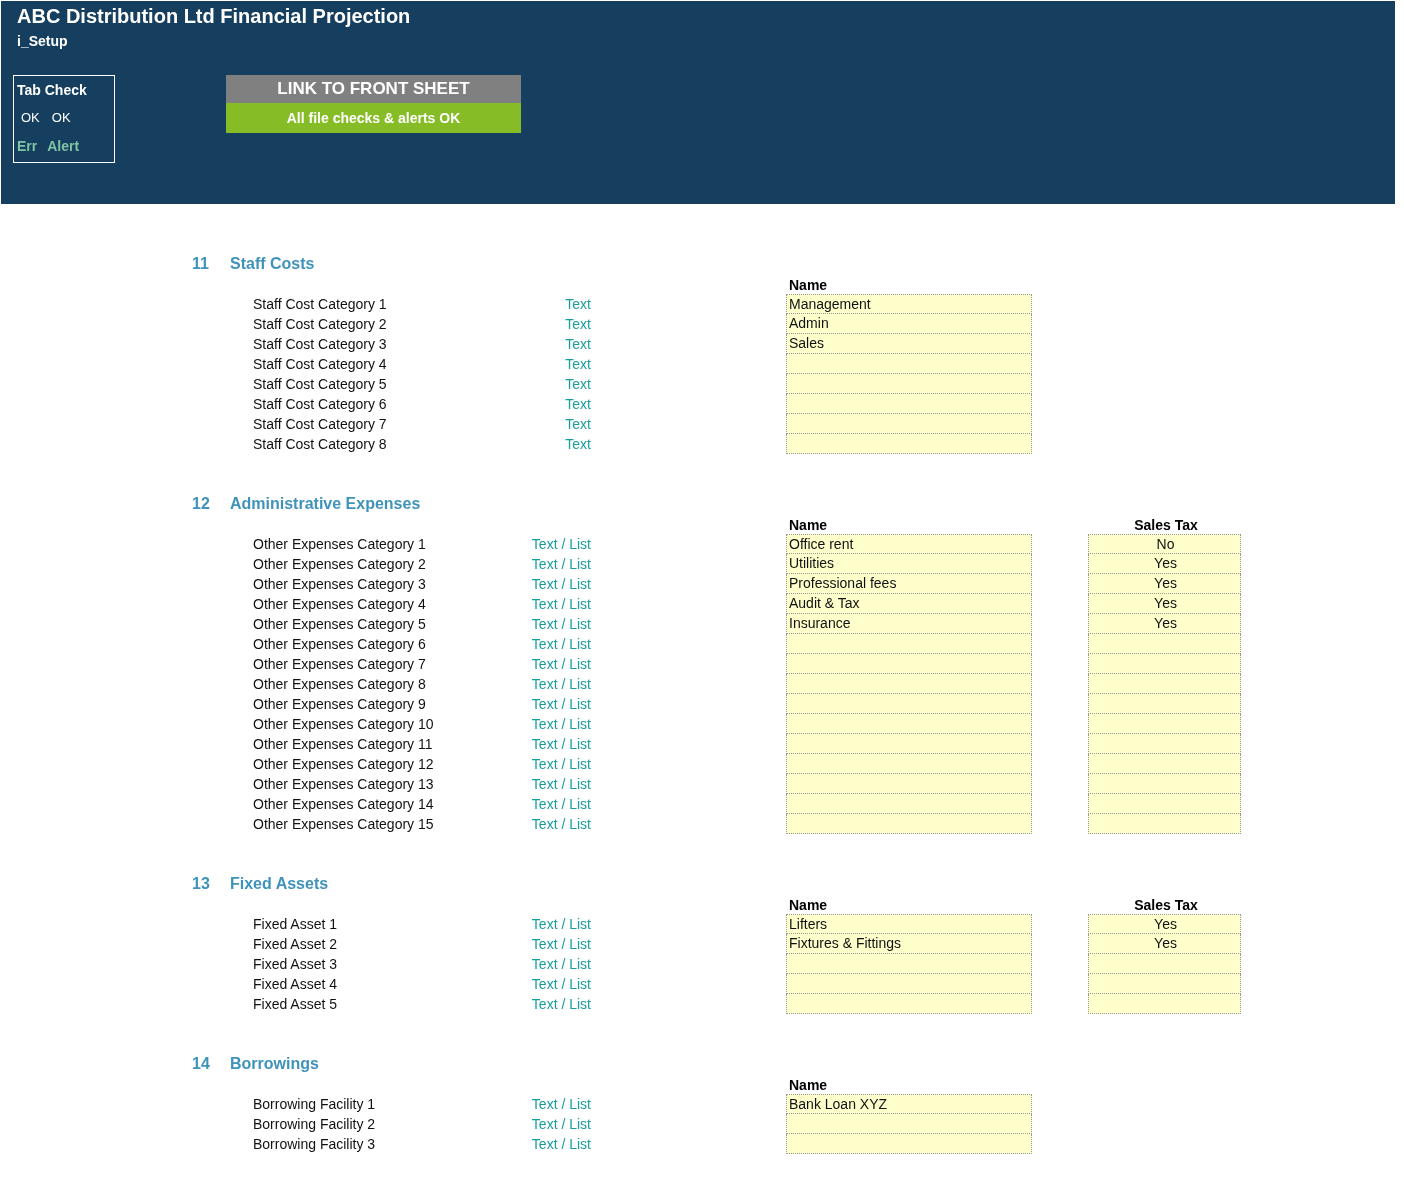  I want to click on row-label: Staff Cost Category 4, so click(320, 364).